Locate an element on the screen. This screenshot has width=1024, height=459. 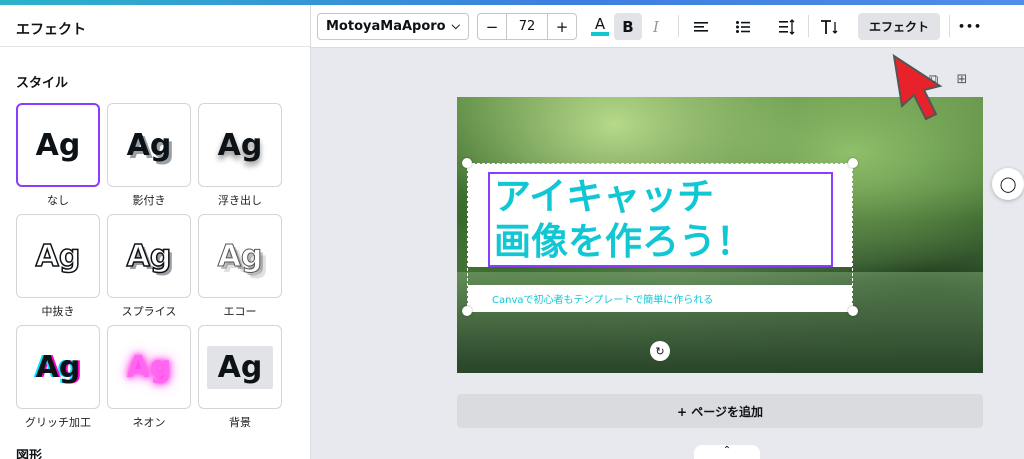
style-glitch: Ag グリッチ加工 is located at coordinates (58, 377).